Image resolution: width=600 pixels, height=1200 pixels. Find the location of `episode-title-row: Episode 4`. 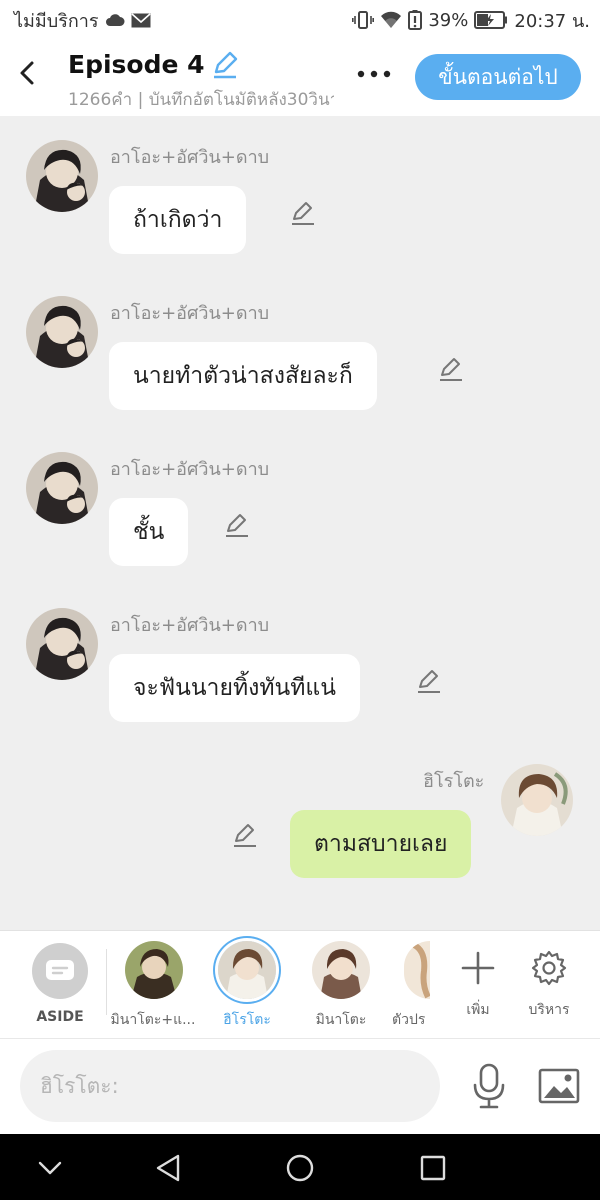

episode-title-row: Episode 4 is located at coordinates (153, 64).